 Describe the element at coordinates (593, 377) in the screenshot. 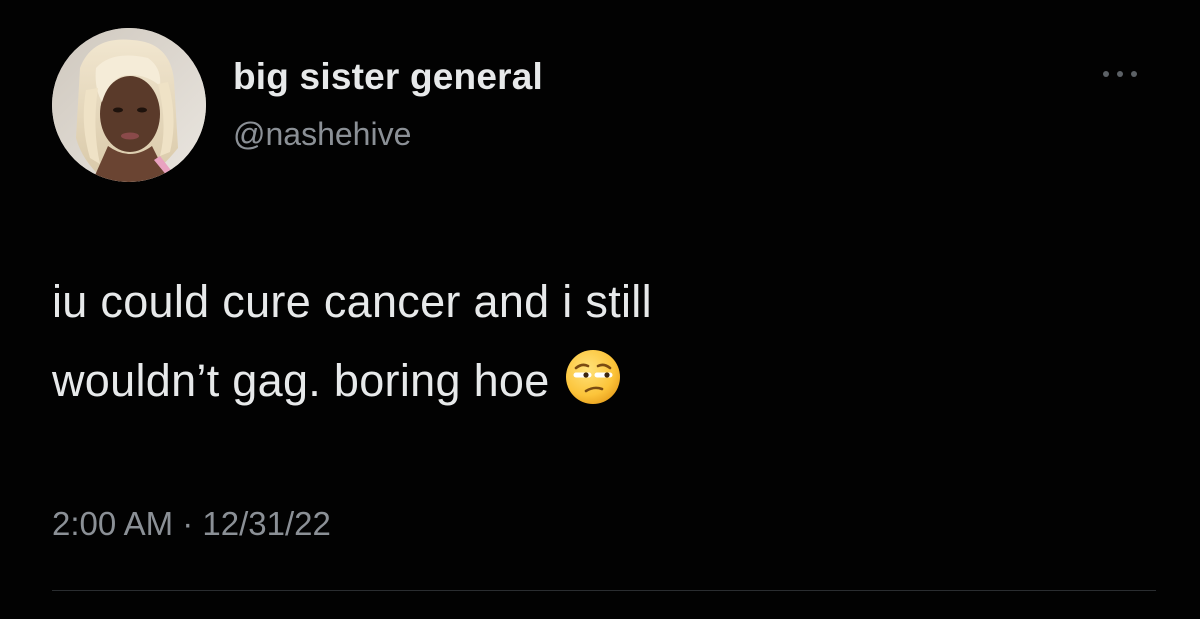

I see `unamused-face-emoji-icon` at that location.